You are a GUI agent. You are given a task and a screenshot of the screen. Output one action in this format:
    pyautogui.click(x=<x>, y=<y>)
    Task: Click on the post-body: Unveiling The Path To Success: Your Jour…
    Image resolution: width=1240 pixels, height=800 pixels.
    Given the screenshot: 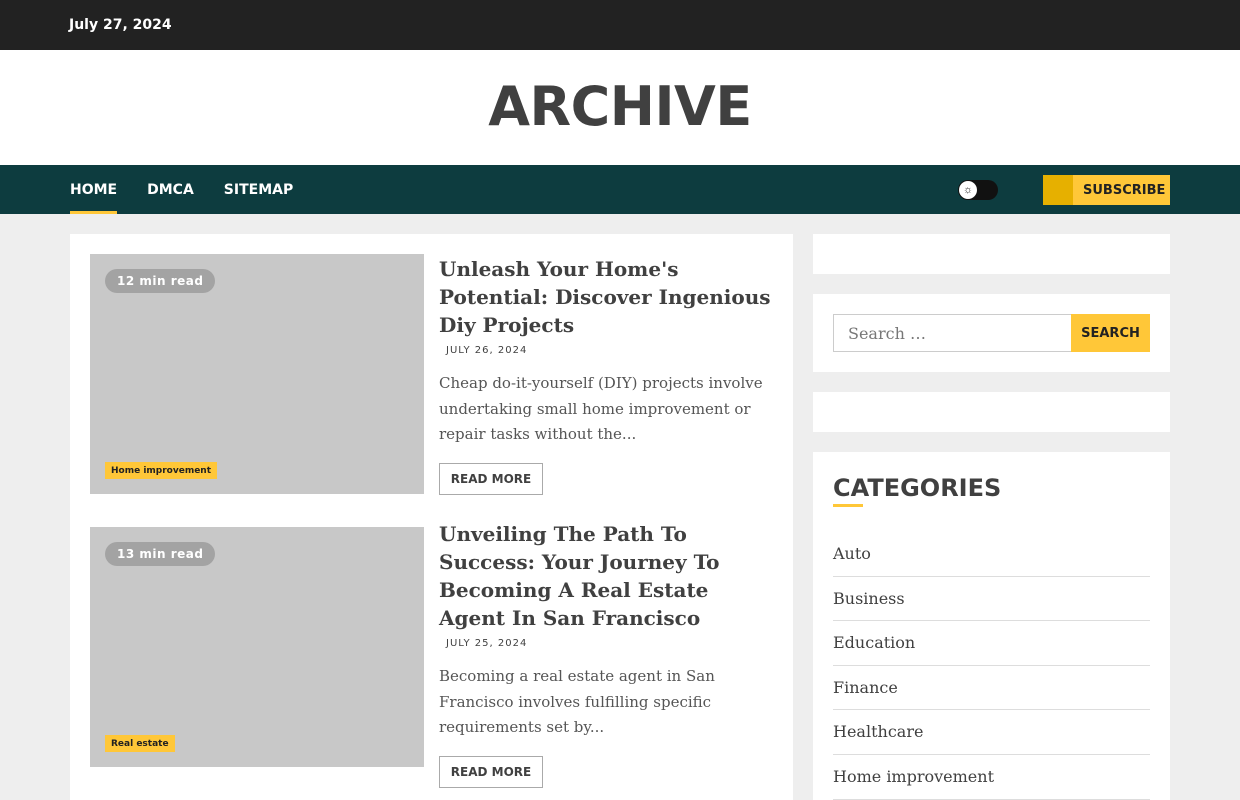 What is the action you would take?
    pyautogui.click(x=606, y=655)
    